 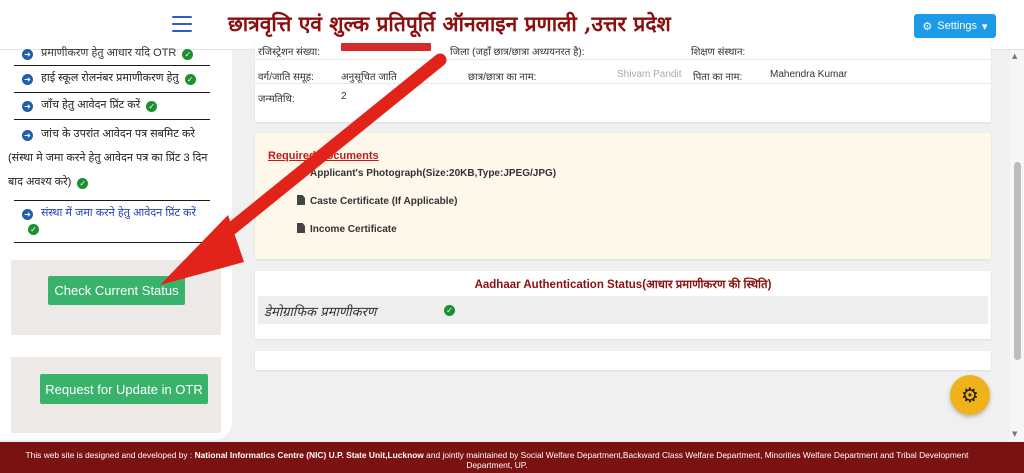 I want to click on sidebar-item-aadhaar-otr: ➜ प्रमाणीकरण हेतु आधार यदि OTR ✓, so click(x=112, y=55).